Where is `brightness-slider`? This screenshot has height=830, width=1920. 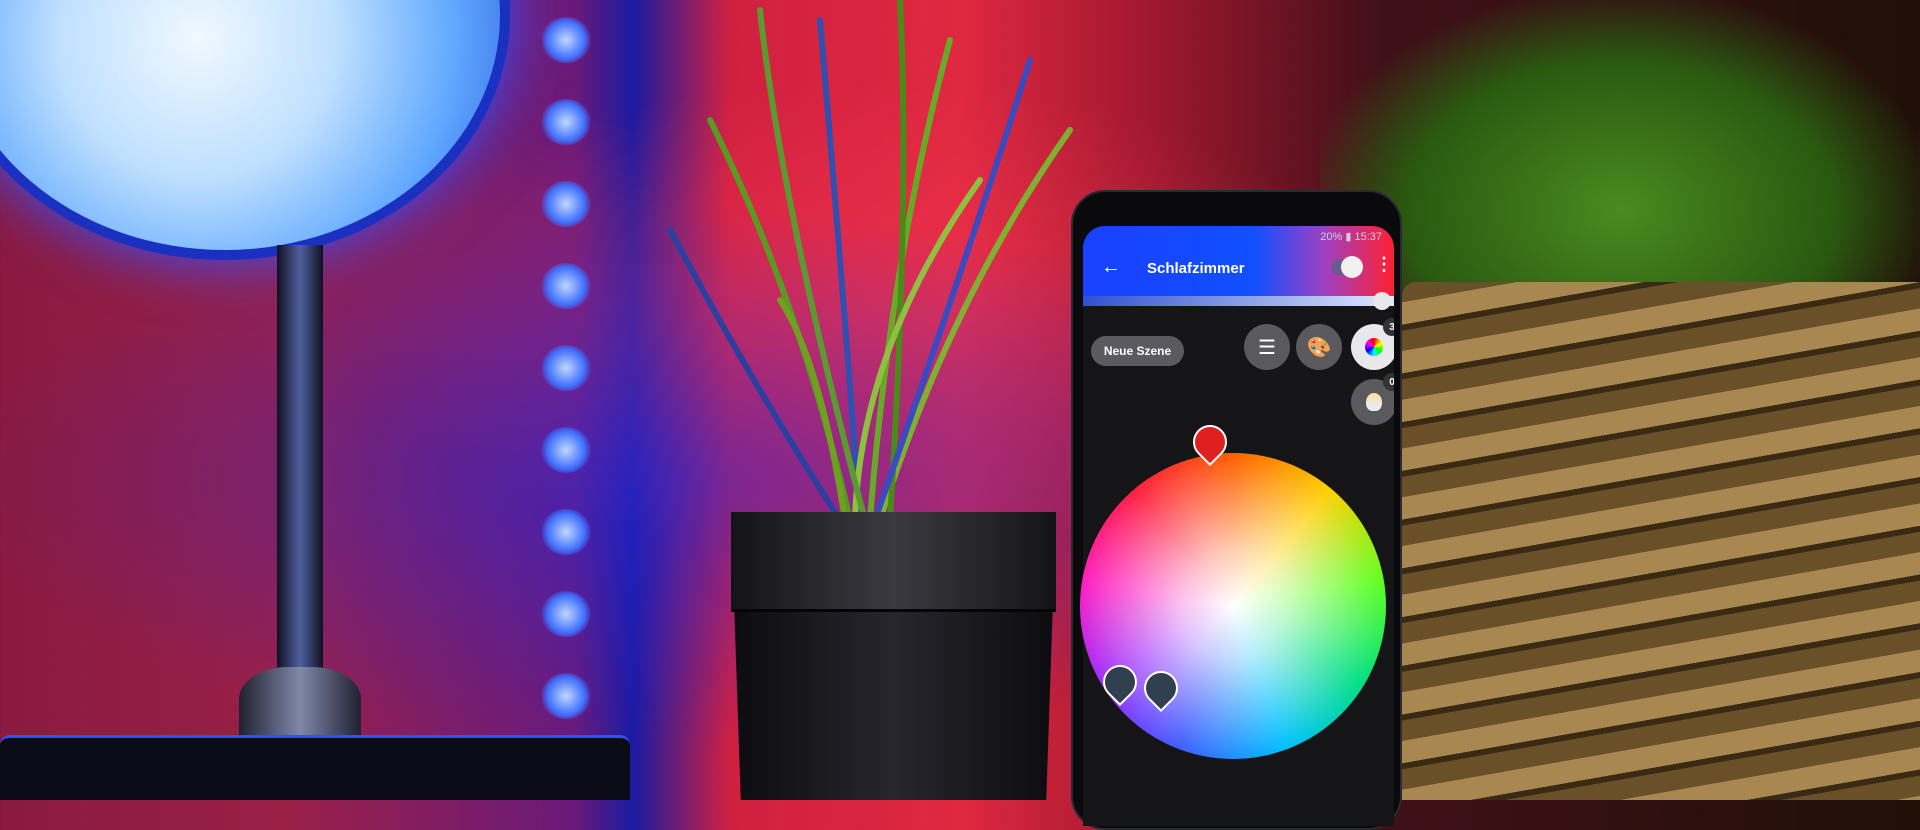
brightness-slider is located at coordinates (1238, 301).